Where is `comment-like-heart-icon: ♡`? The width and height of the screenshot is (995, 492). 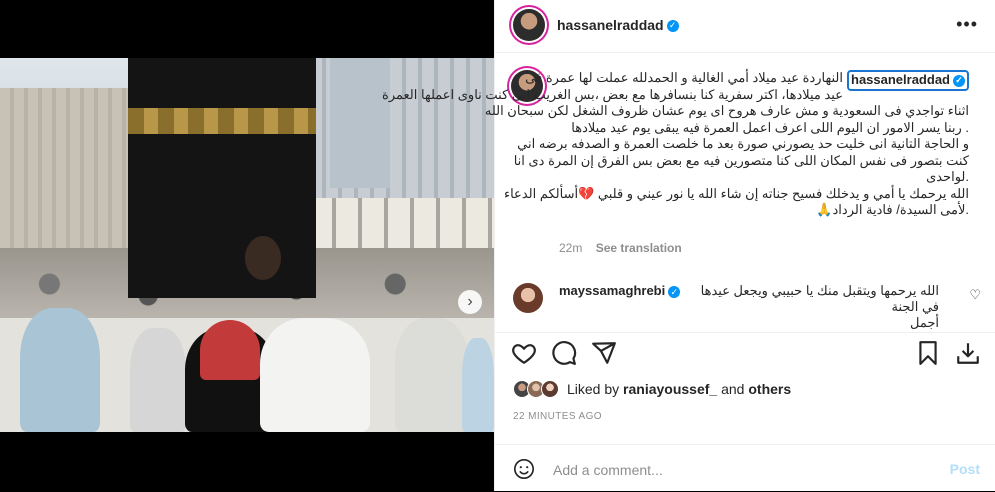
comment-like-heart-icon: ♡ is located at coordinates (975, 295).